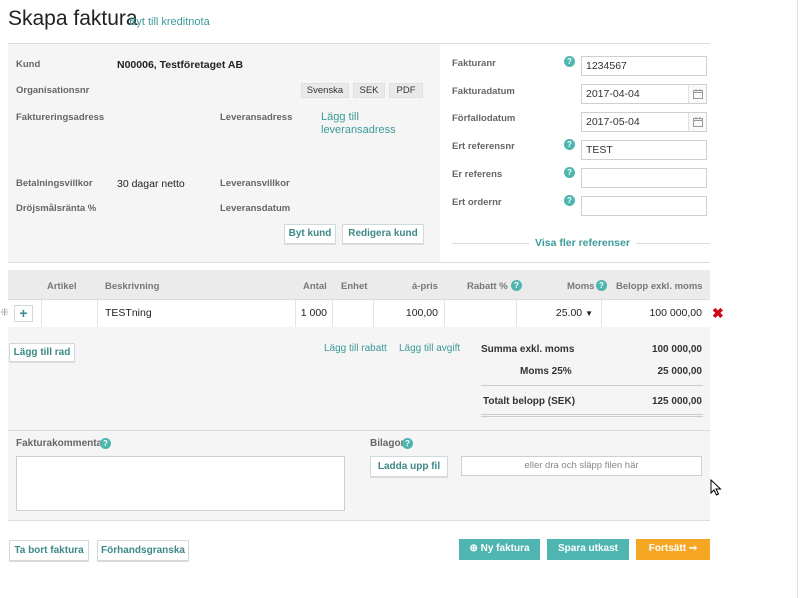 The height and width of the screenshot is (598, 800). I want to click on scrollbar-track, so click(797, 299).